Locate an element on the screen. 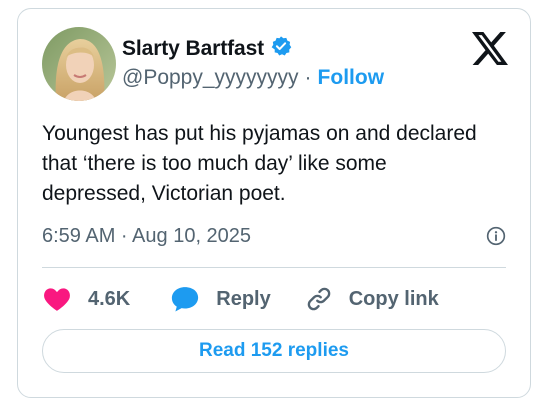 This screenshot has width=554, height=412. read-replies-button: Read 152 replies is located at coordinates (274, 351).